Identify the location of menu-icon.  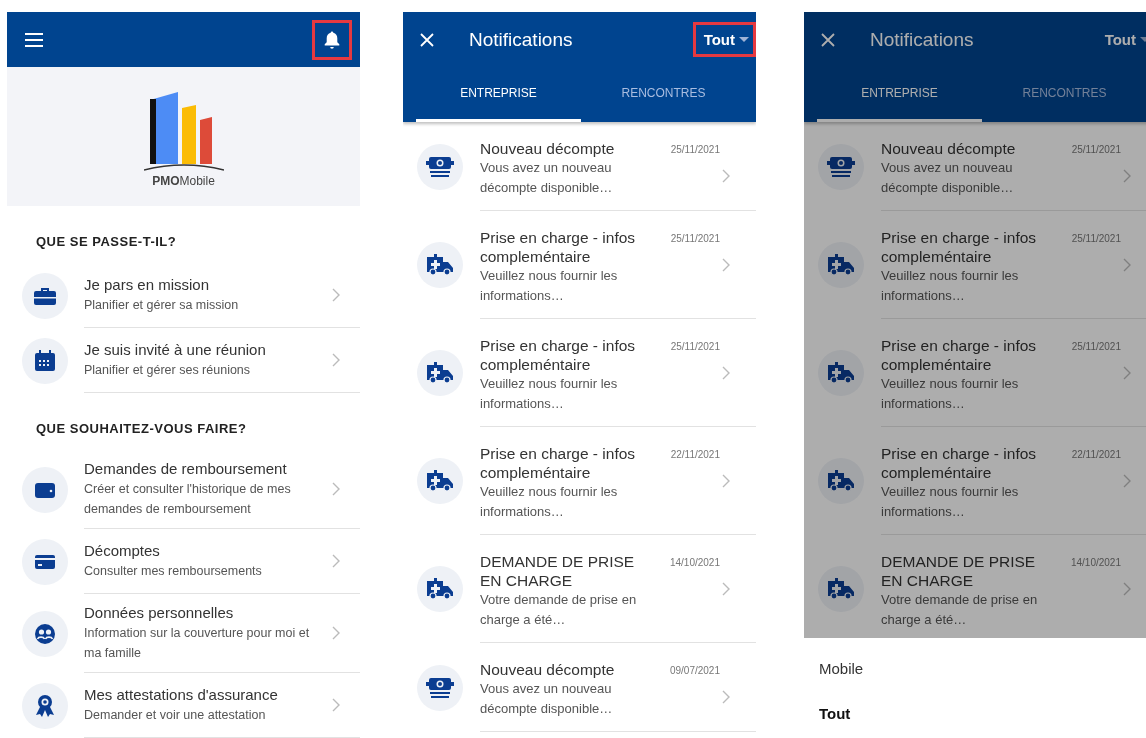
(34, 39).